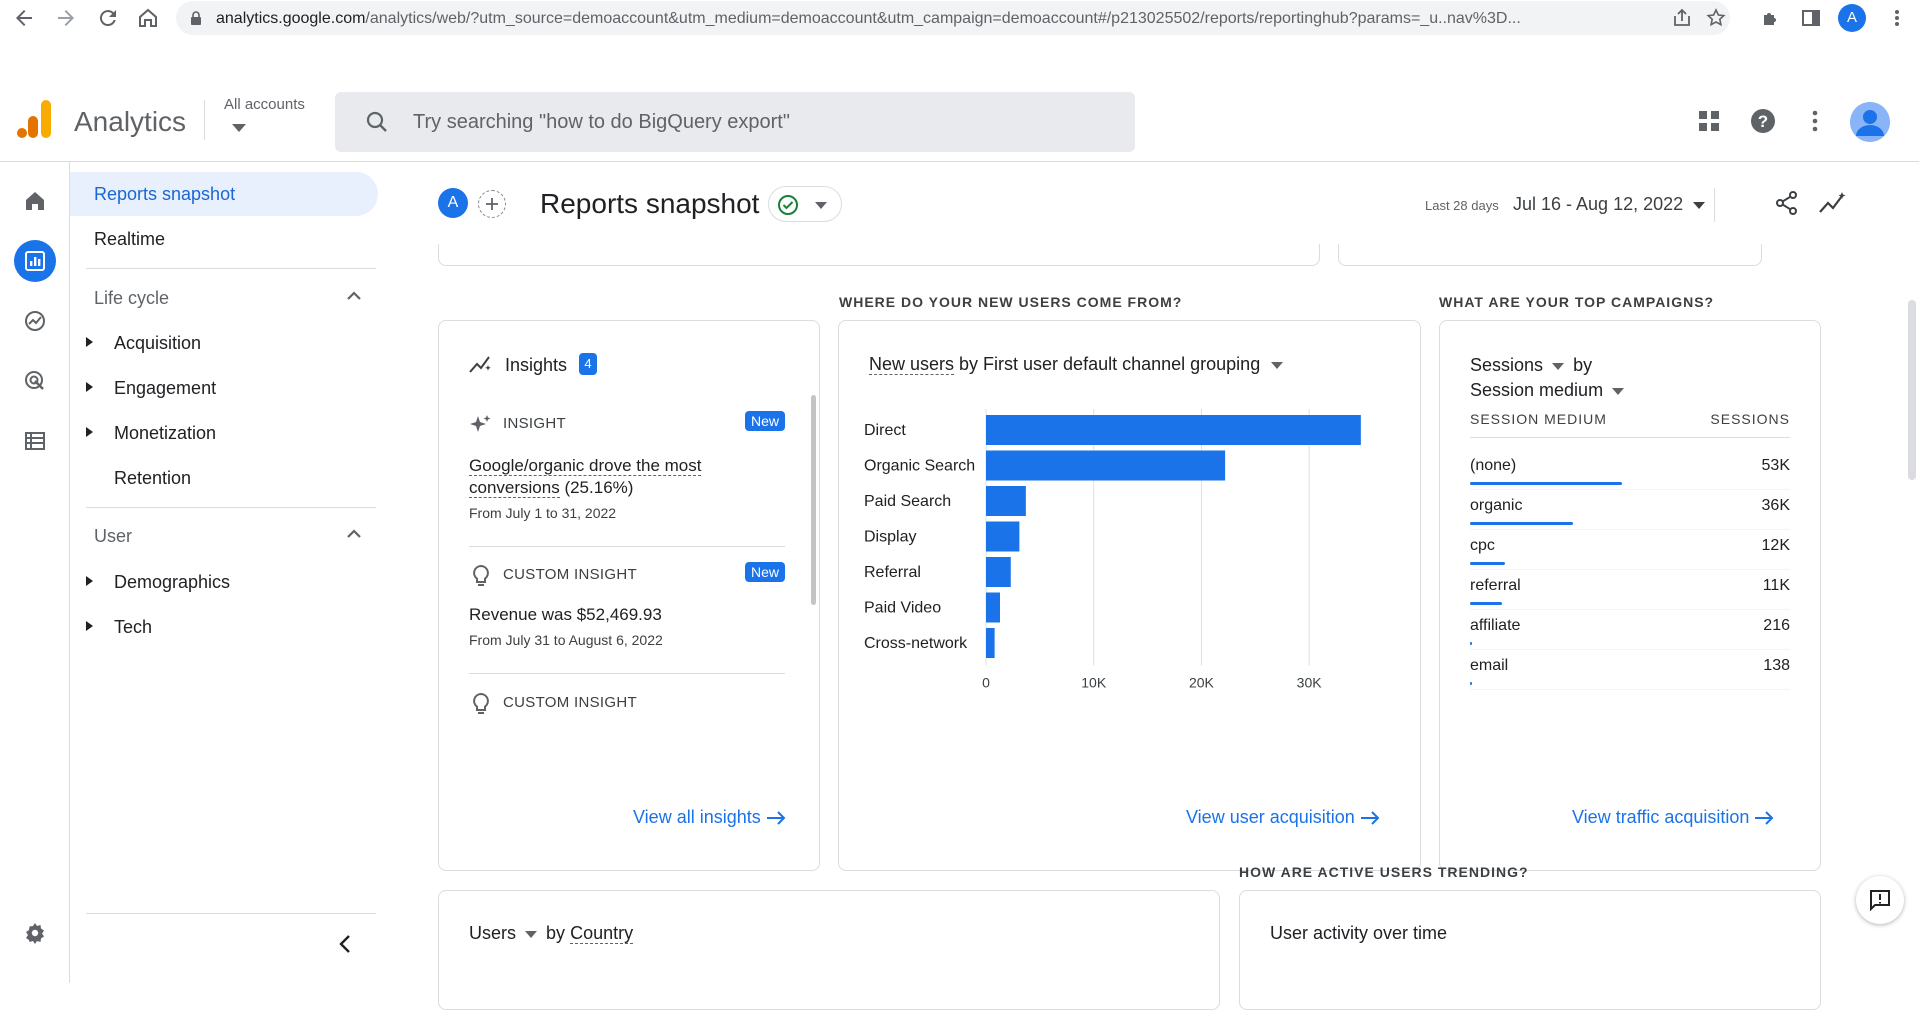  What do you see at coordinates (35, 321) in the screenshot?
I see `explore-icon` at bounding box center [35, 321].